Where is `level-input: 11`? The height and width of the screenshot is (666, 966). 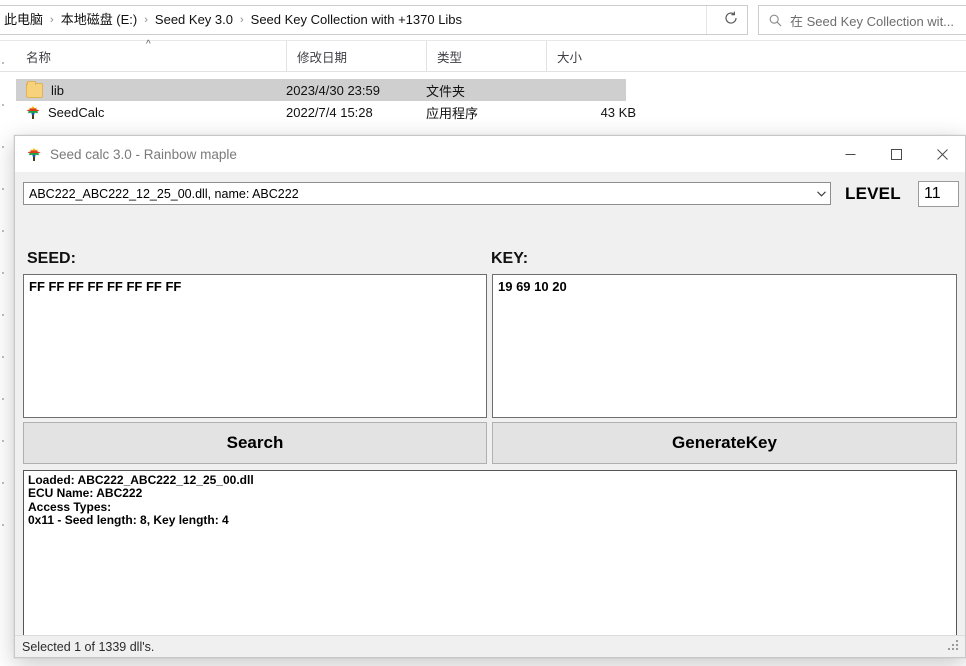
level-input: 11 is located at coordinates (938, 194).